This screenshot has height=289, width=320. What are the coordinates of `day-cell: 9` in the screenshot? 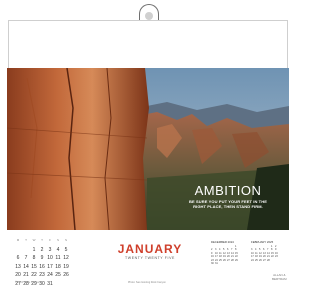 It's located at (42, 259).